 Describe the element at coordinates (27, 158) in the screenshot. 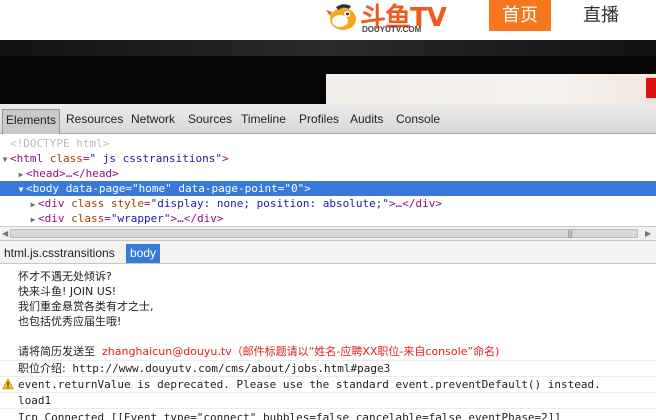

I see `html-open-tag: <html` at that location.